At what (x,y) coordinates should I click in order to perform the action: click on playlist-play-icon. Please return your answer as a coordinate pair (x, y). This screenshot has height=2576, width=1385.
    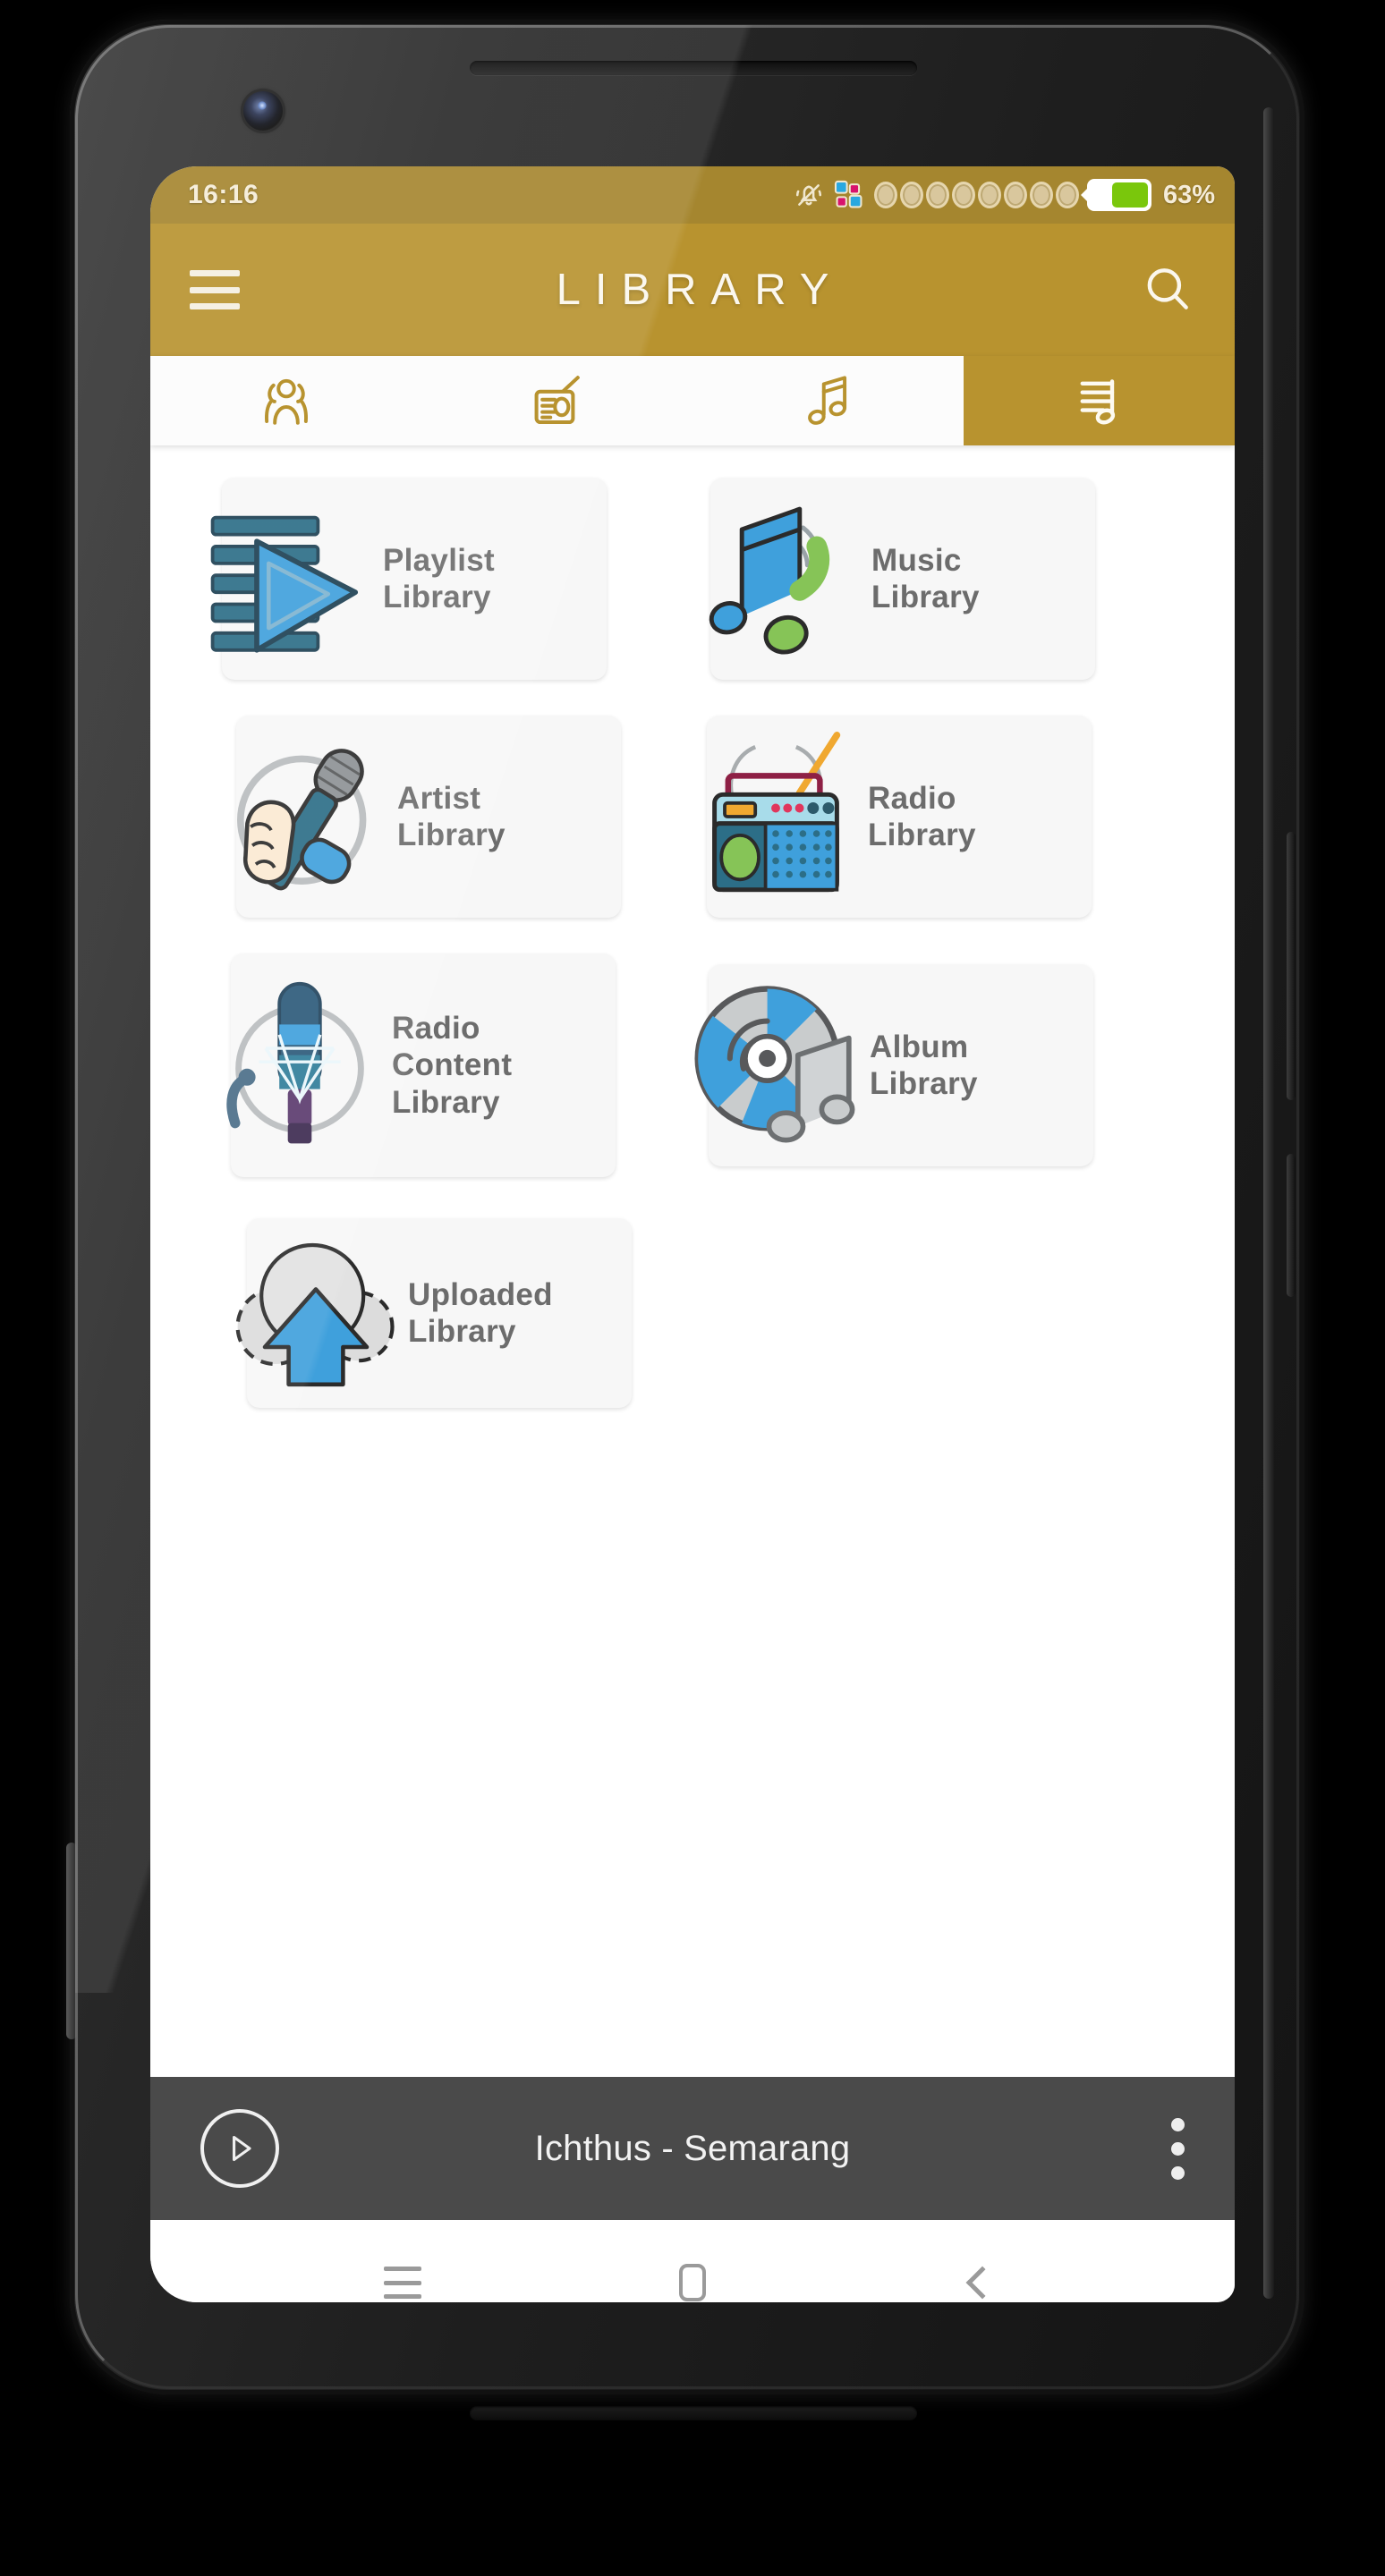
    Looking at the image, I should click on (291, 579).